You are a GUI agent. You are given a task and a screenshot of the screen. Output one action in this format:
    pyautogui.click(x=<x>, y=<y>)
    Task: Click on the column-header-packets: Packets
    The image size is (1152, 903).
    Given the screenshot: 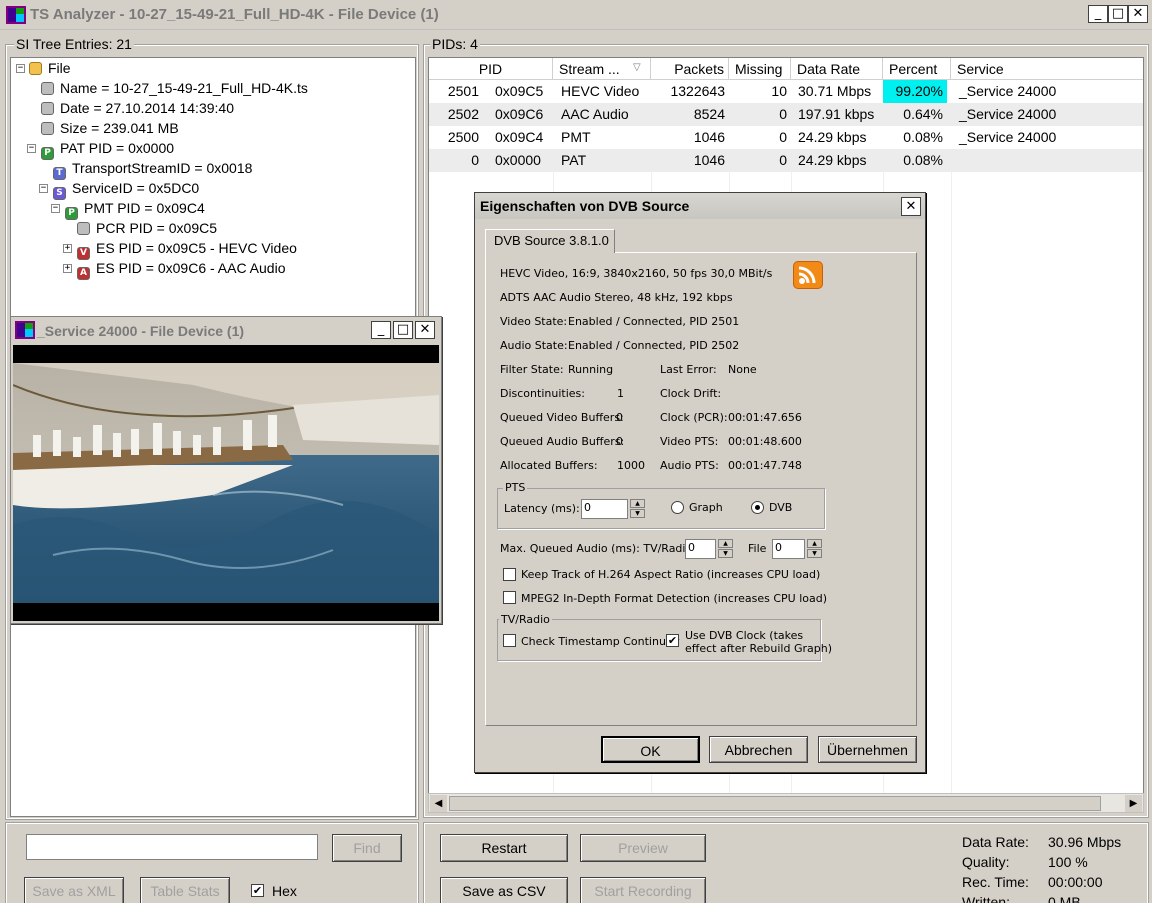 What is the action you would take?
    pyautogui.click(x=690, y=69)
    